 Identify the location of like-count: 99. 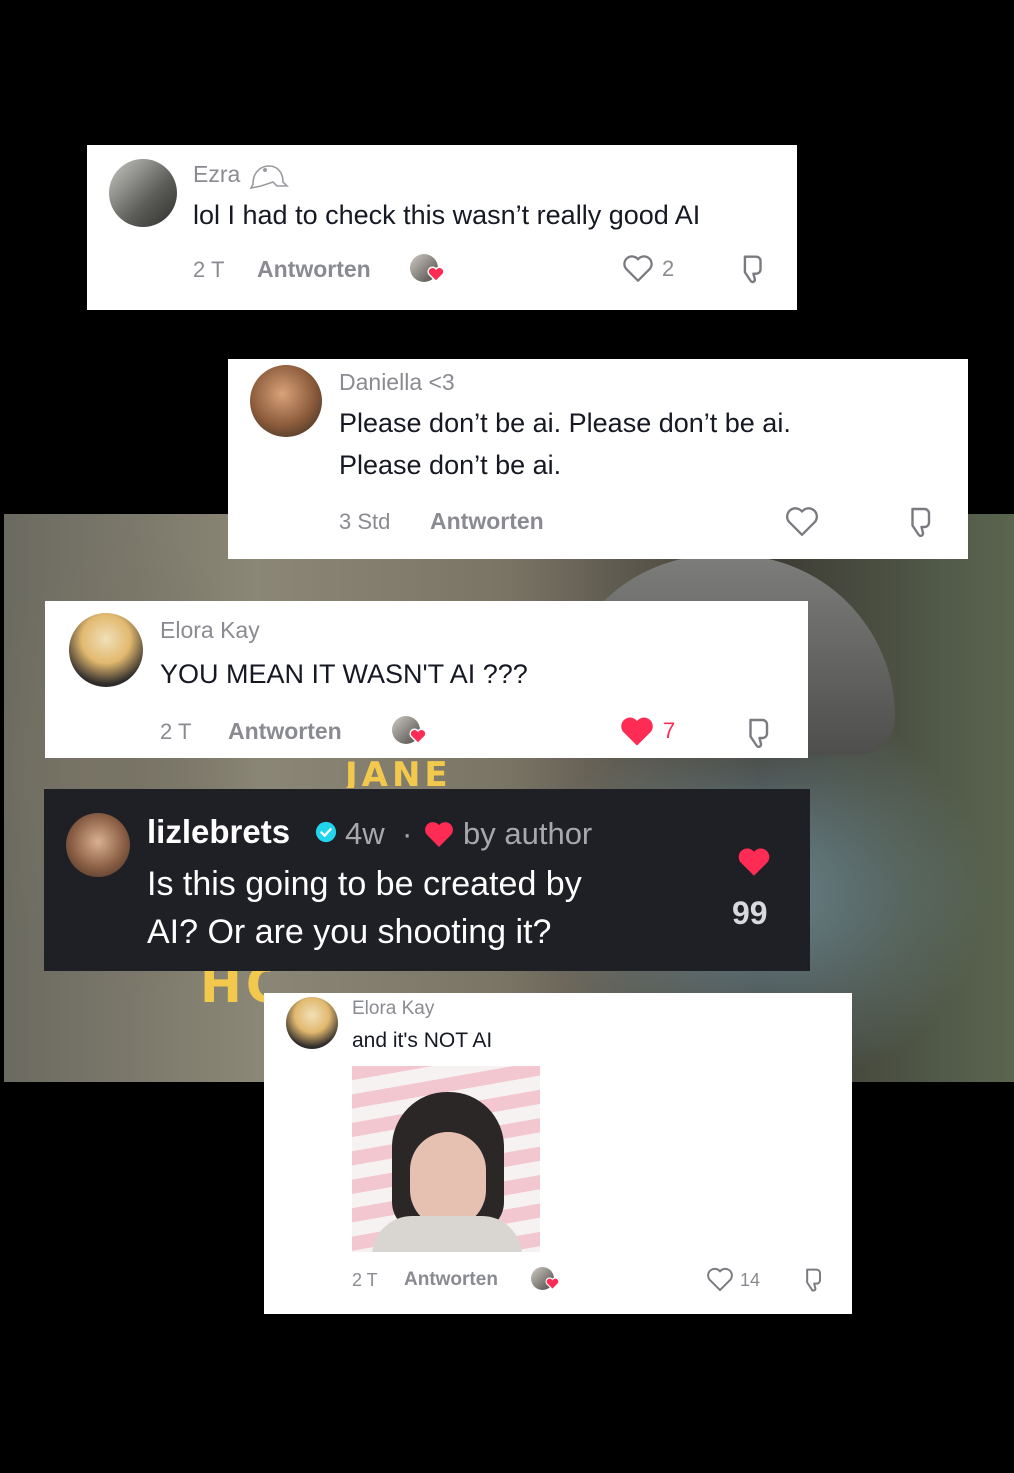
(750, 913).